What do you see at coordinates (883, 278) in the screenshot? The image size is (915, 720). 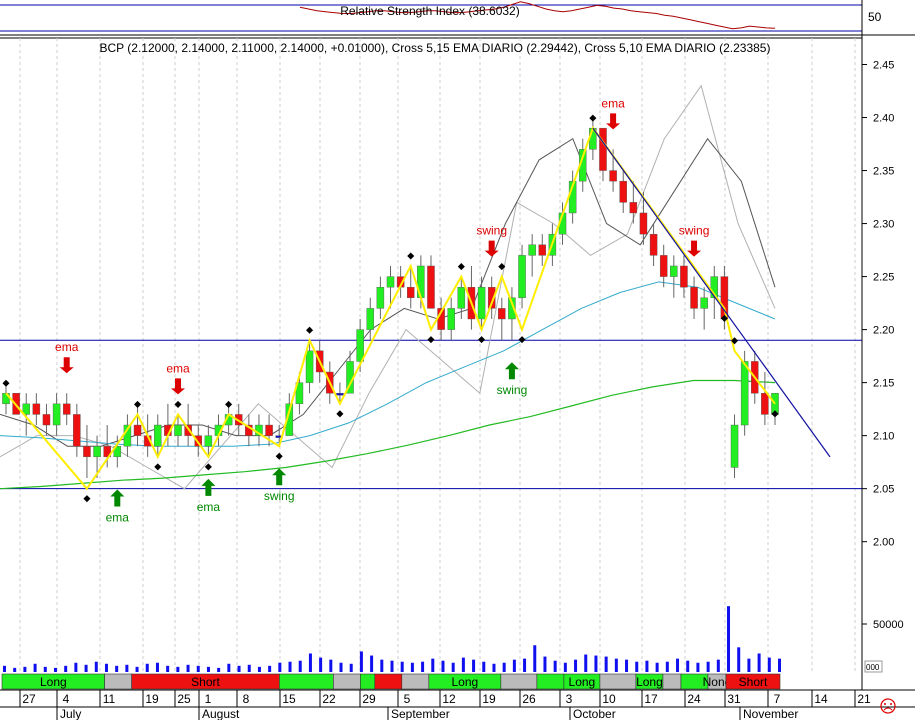 I see `y-tick-label: 2.25` at bounding box center [883, 278].